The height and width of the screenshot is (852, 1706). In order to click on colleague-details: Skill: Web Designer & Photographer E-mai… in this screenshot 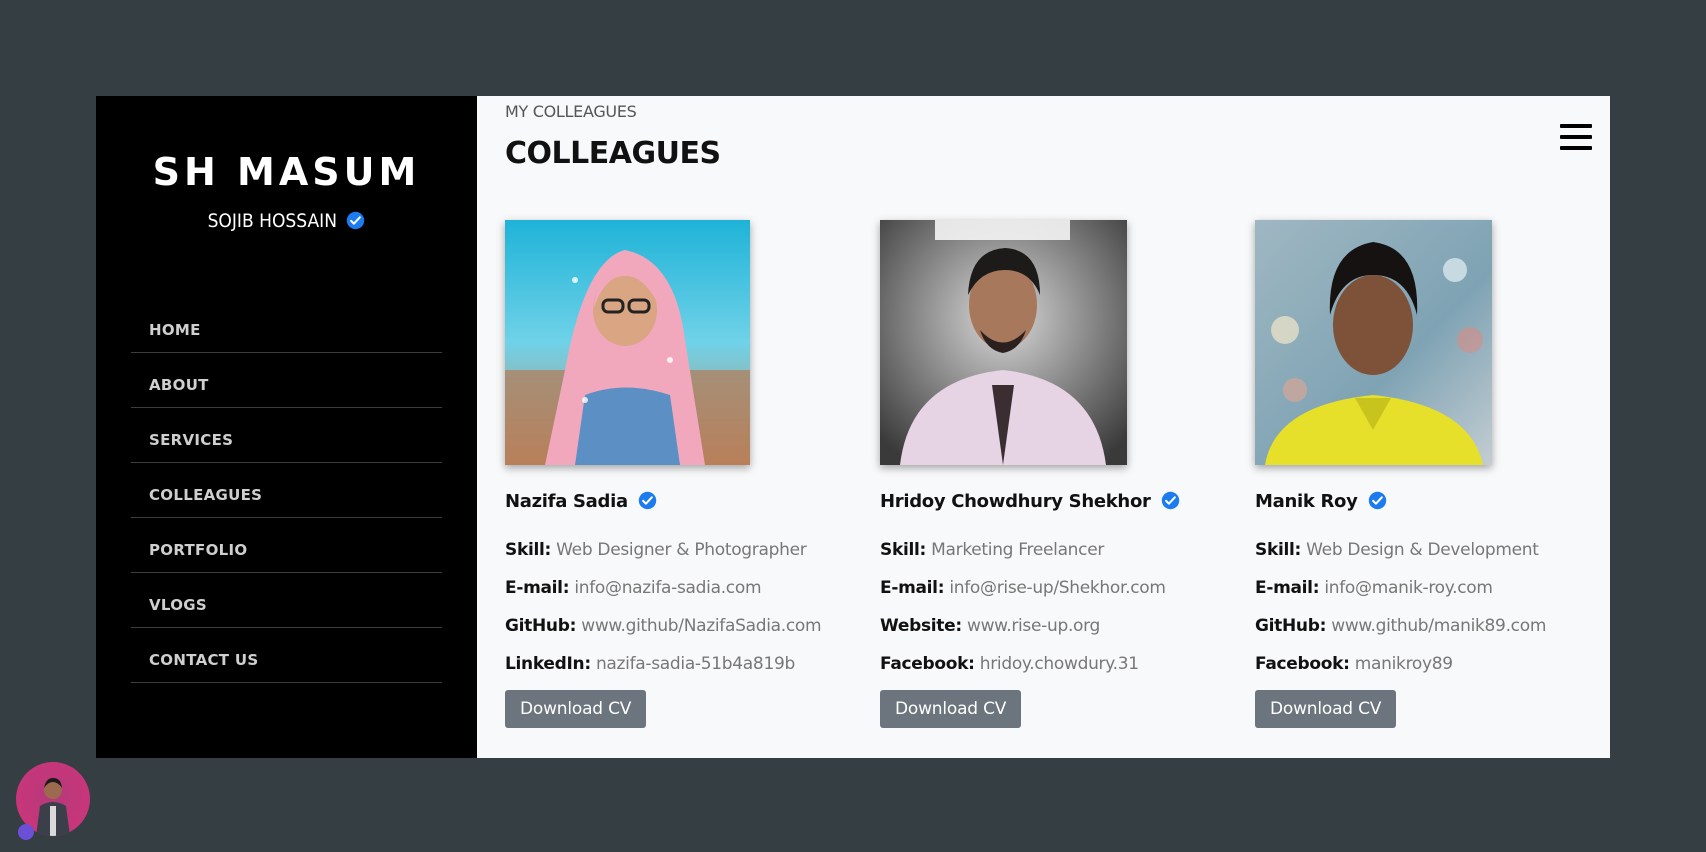, I will do `click(675, 607)`.